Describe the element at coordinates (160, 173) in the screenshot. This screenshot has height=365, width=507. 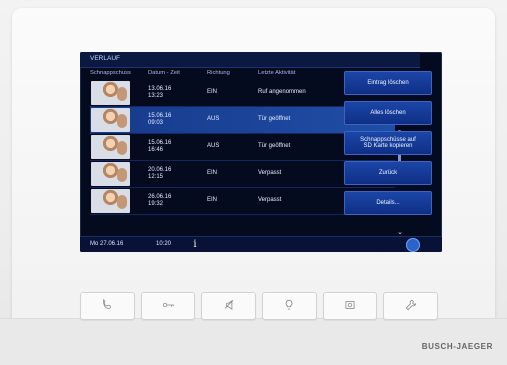
I see `row-datetime: 20.06.16 12:15` at that location.